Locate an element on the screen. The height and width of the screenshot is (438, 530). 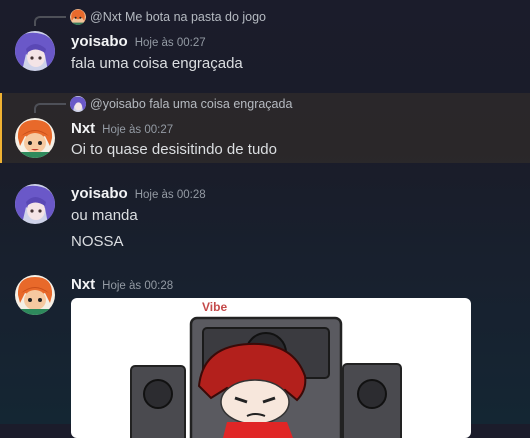
message-text: fala uma coisa engraçada is located at coordinates (157, 63).